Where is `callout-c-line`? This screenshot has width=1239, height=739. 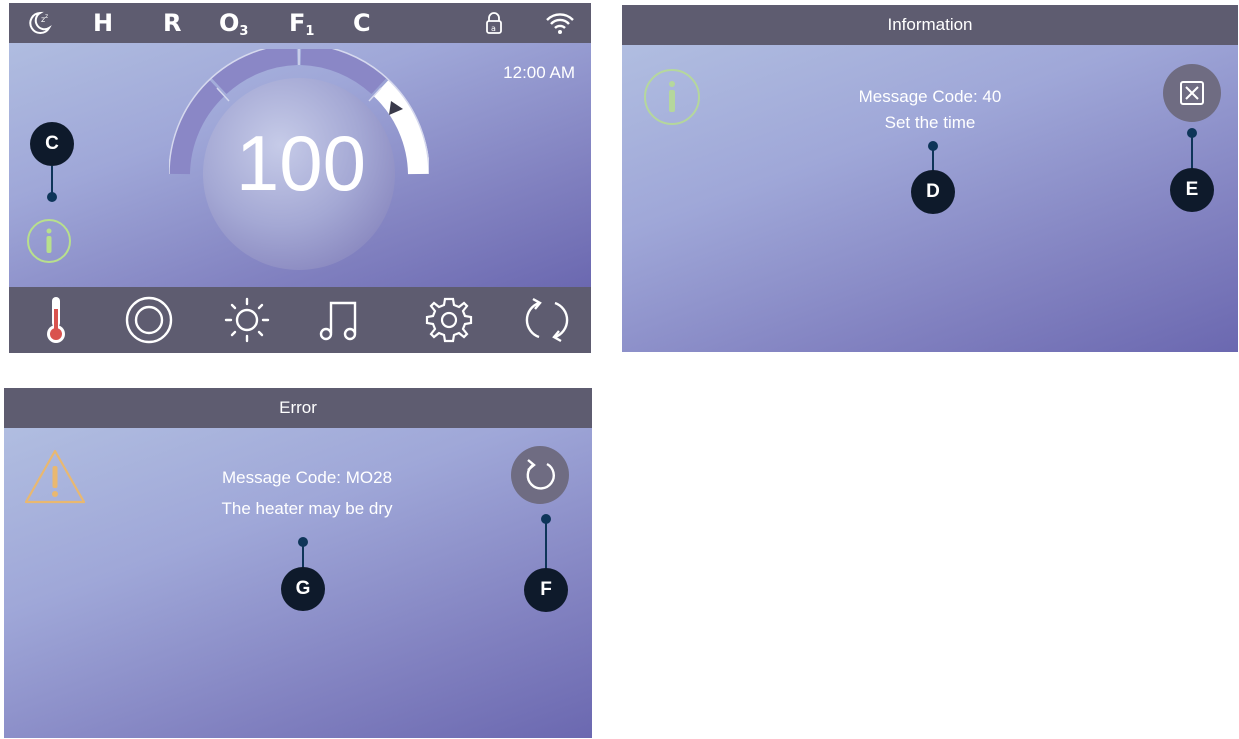 callout-c-line is located at coordinates (52, 180).